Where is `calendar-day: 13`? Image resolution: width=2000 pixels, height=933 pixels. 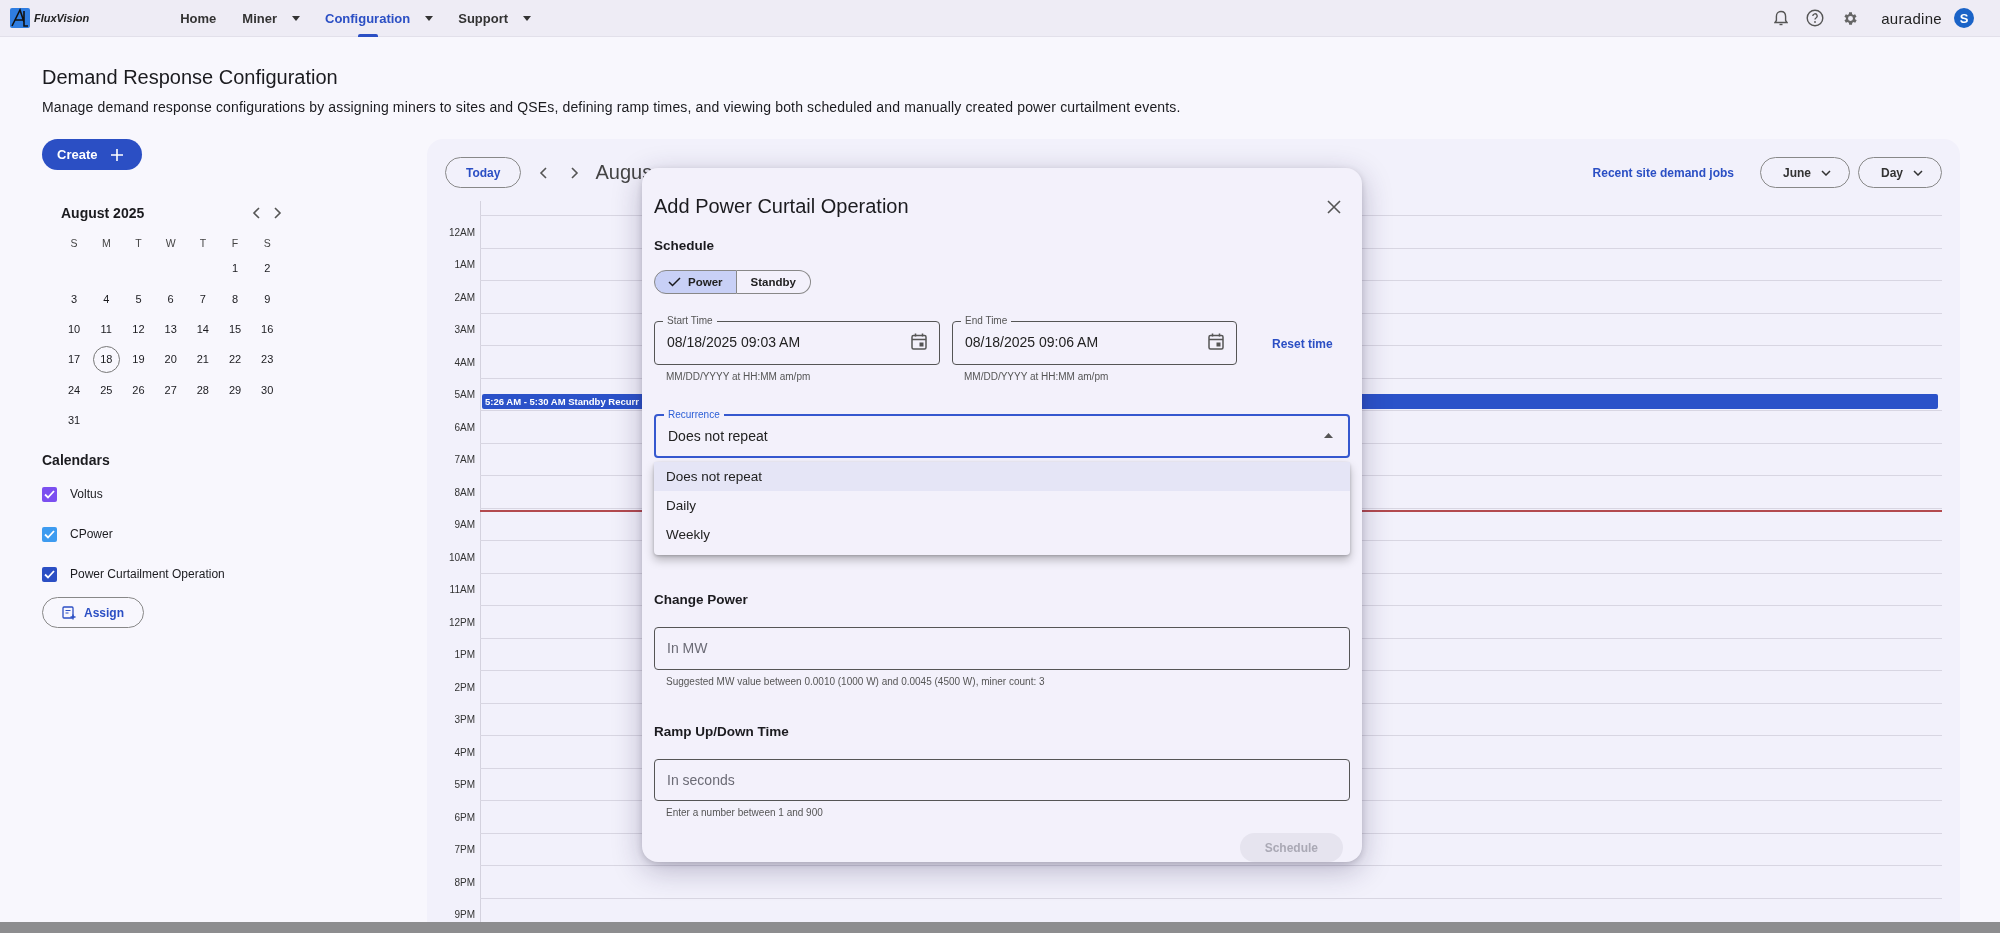
calendar-day: 13 is located at coordinates (171, 329).